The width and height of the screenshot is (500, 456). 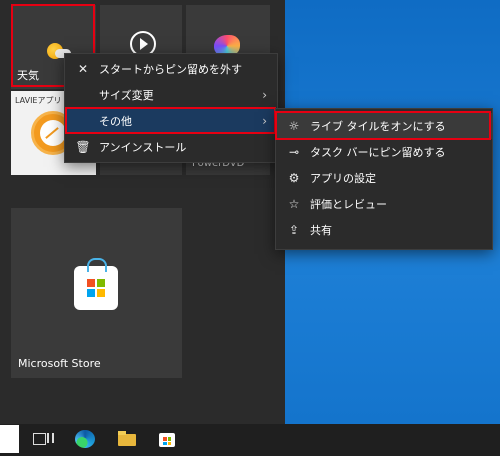 I want to click on microsoft-store-taskbar-icon, so click(x=168, y=439).